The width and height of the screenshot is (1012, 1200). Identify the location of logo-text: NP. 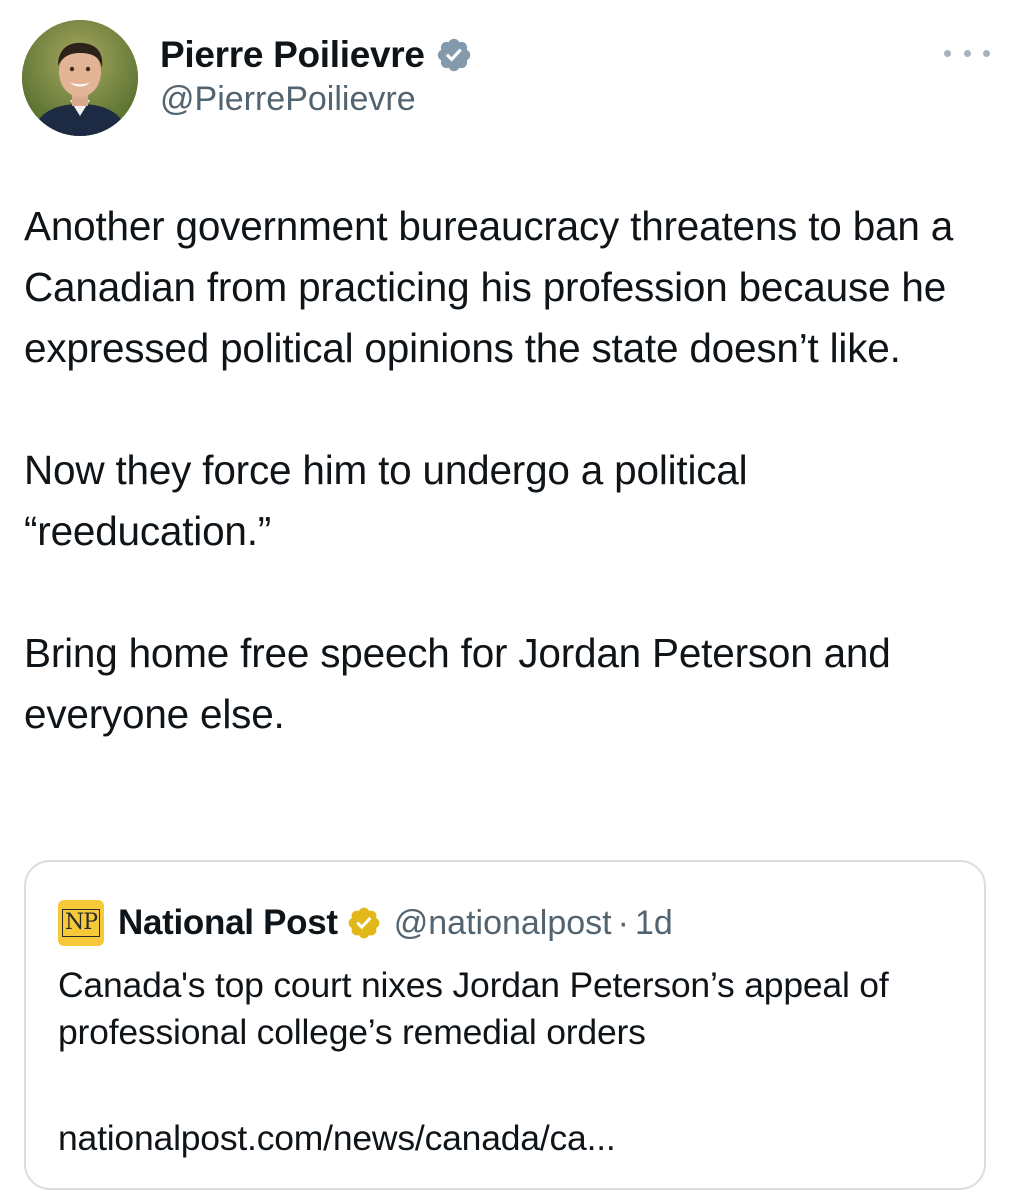
(81, 923).